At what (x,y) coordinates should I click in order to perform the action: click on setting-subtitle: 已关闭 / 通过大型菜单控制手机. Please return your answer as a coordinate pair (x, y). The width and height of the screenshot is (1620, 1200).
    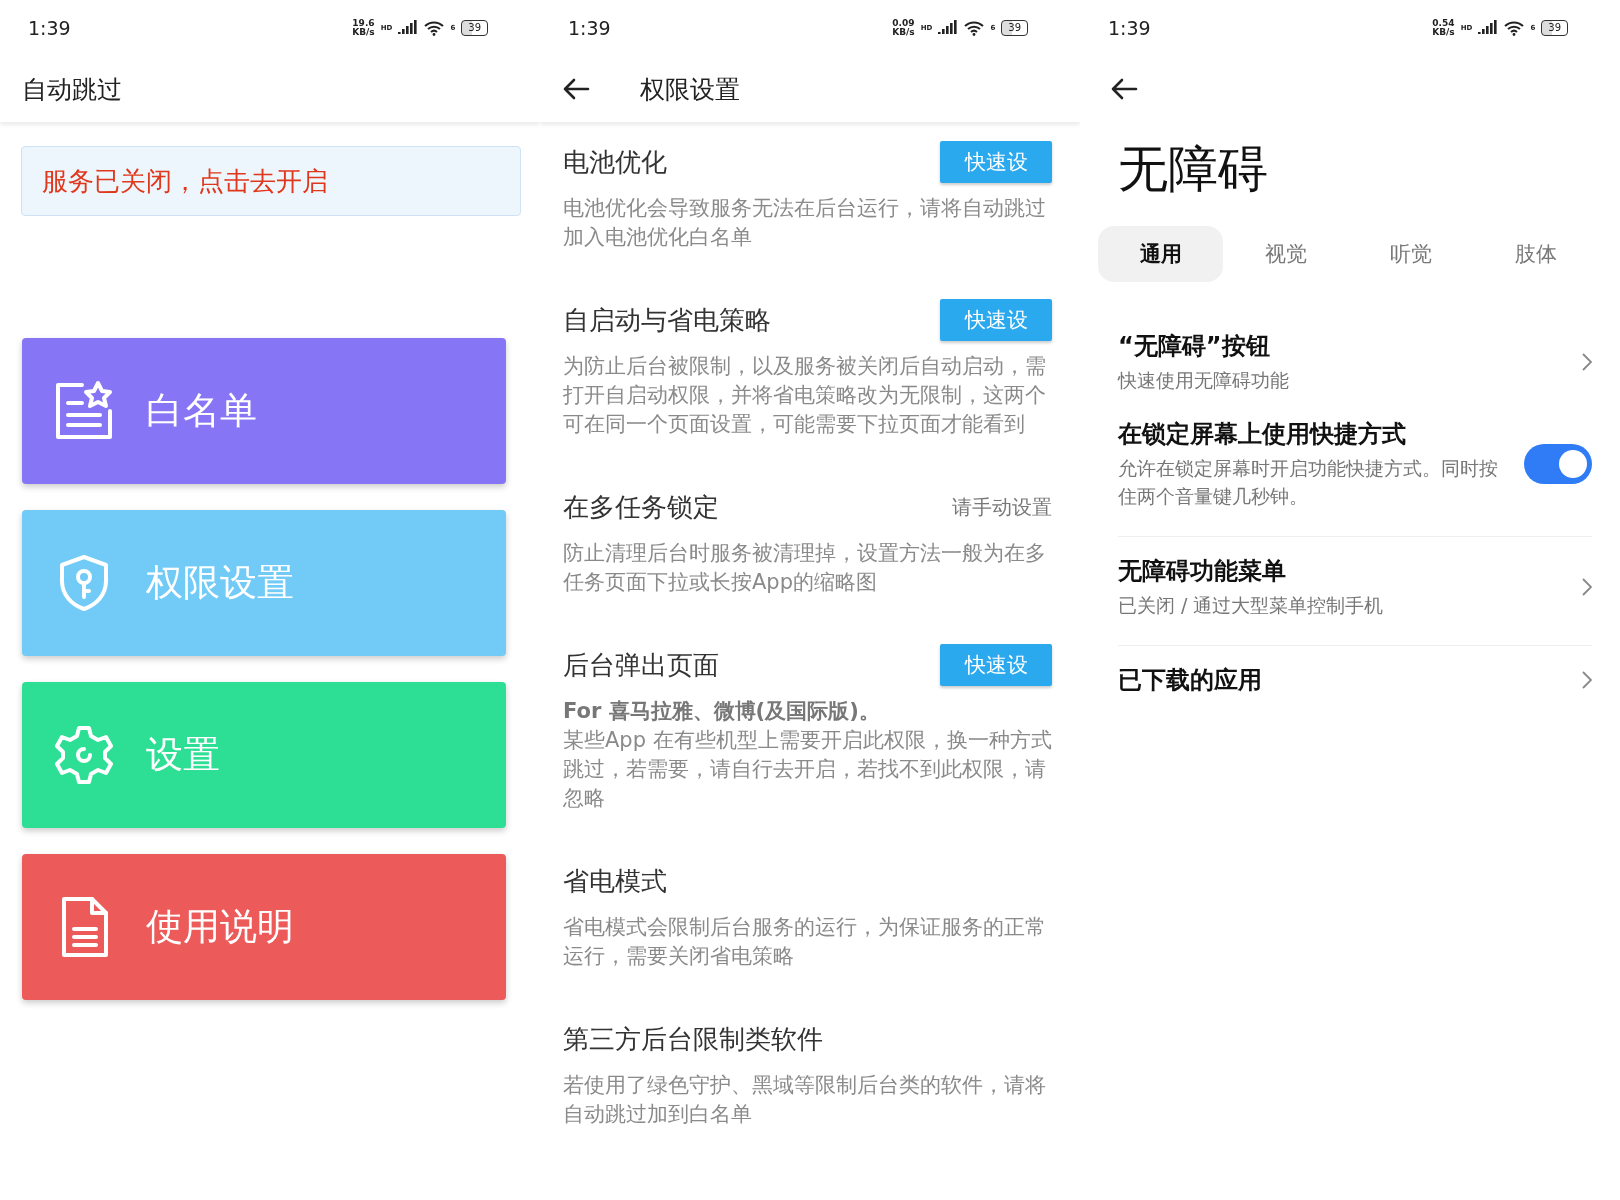
    Looking at the image, I should click on (1251, 605).